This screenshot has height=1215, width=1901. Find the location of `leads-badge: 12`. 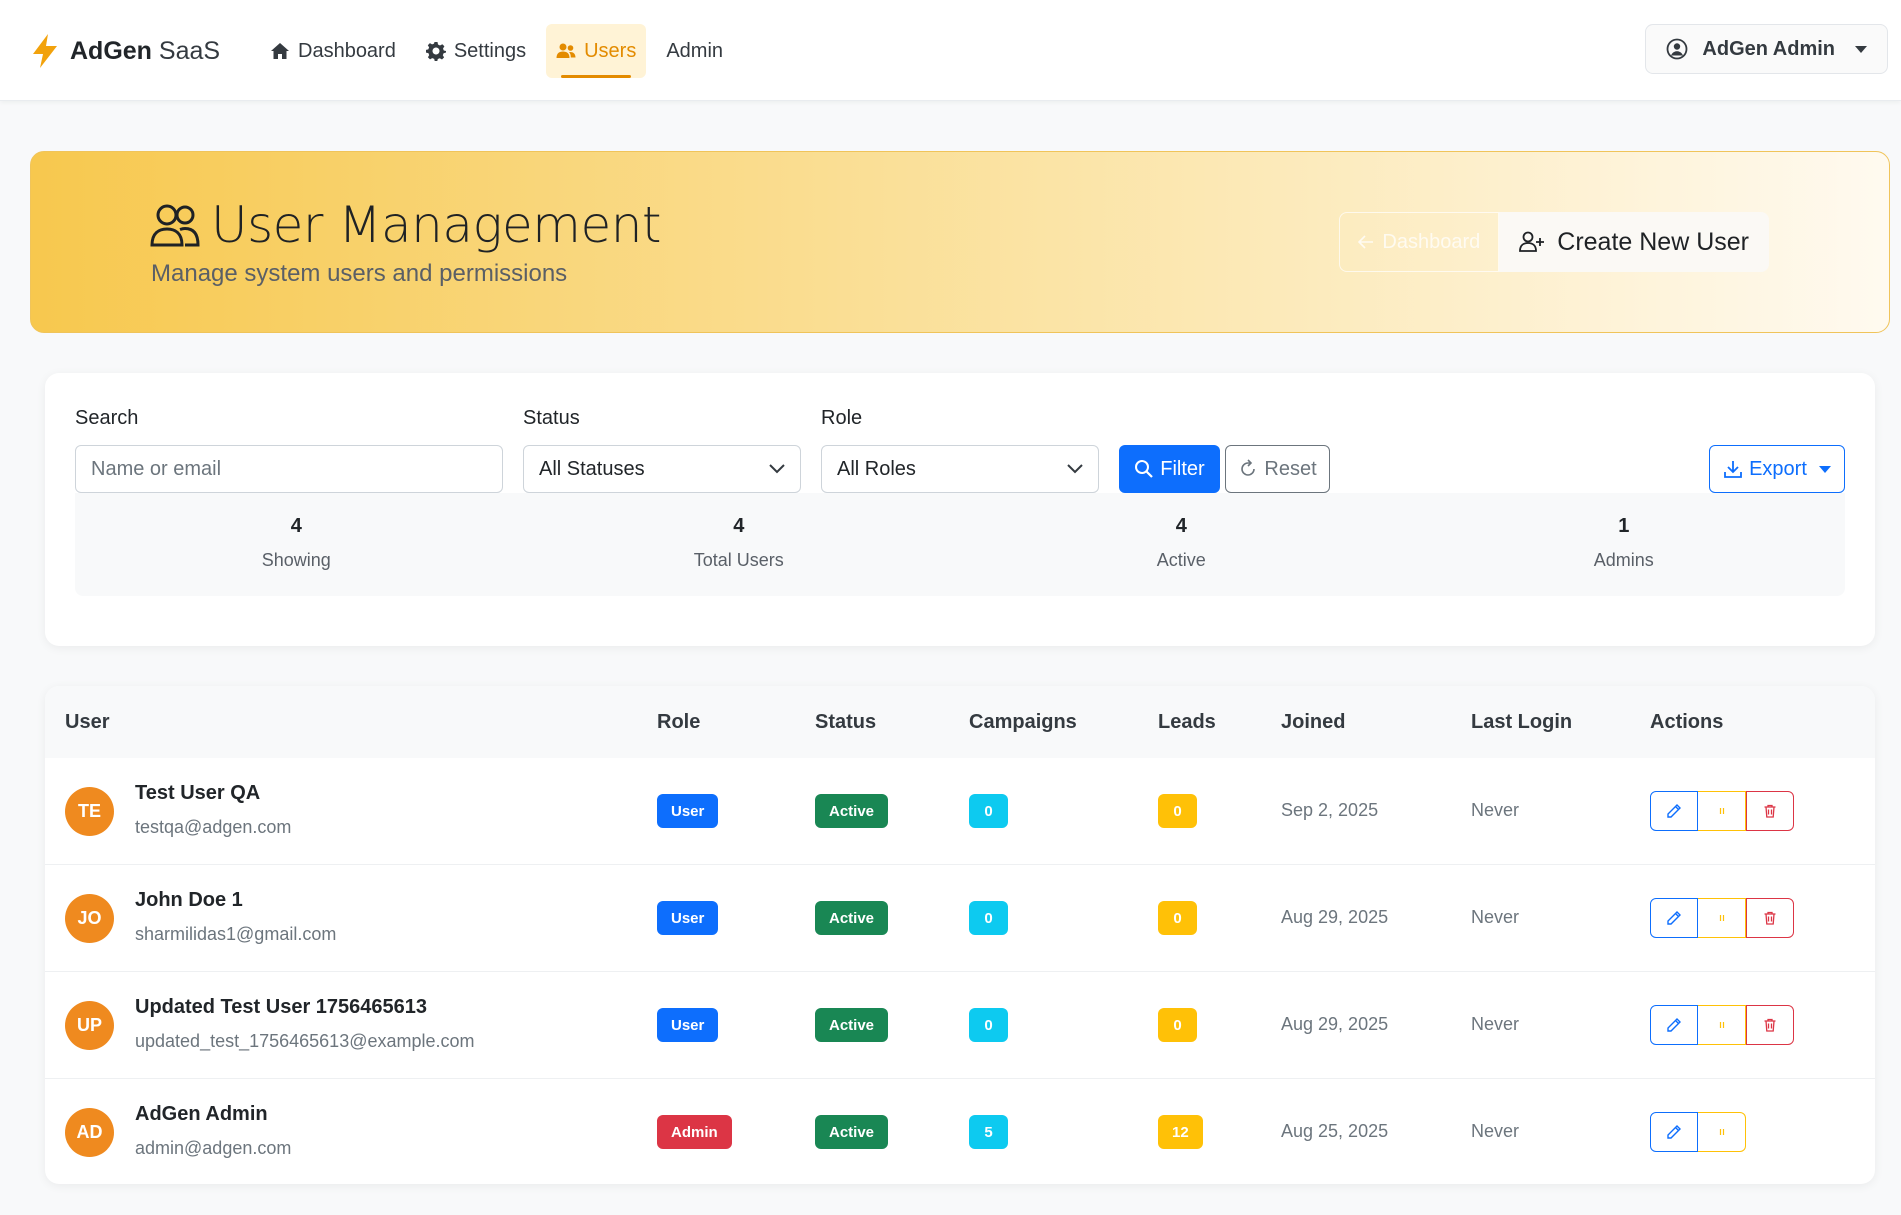

leads-badge: 12 is located at coordinates (1180, 1132).